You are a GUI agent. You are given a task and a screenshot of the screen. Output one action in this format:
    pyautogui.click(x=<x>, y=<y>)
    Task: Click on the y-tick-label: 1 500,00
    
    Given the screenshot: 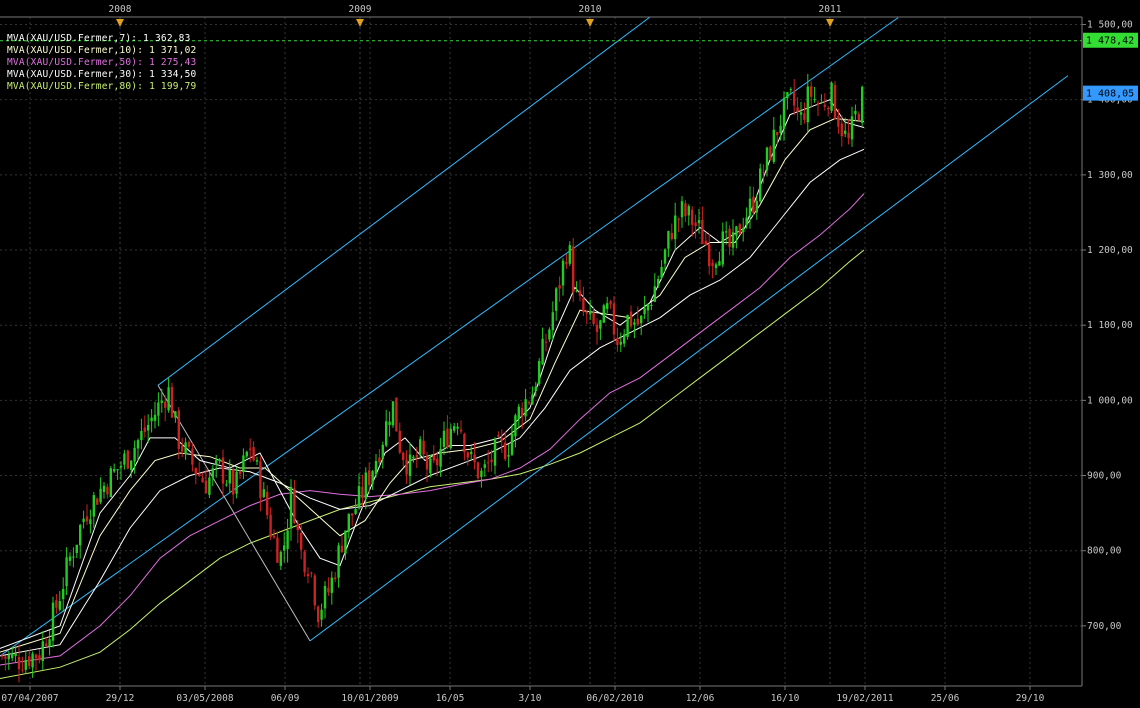 What is the action you would take?
    pyautogui.click(x=1110, y=25)
    